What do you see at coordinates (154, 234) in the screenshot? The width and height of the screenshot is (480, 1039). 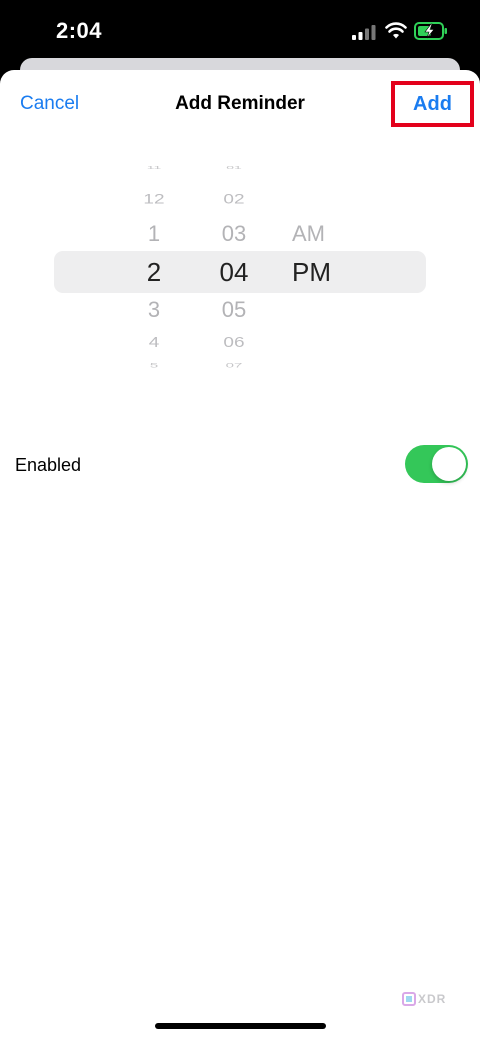 I see `hour-option: 1` at bounding box center [154, 234].